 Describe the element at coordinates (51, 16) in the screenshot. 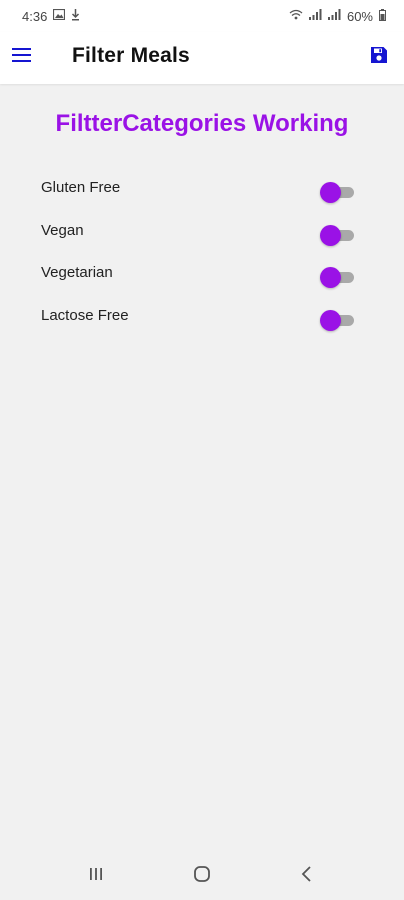

I see `status-left: 4:36` at that location.